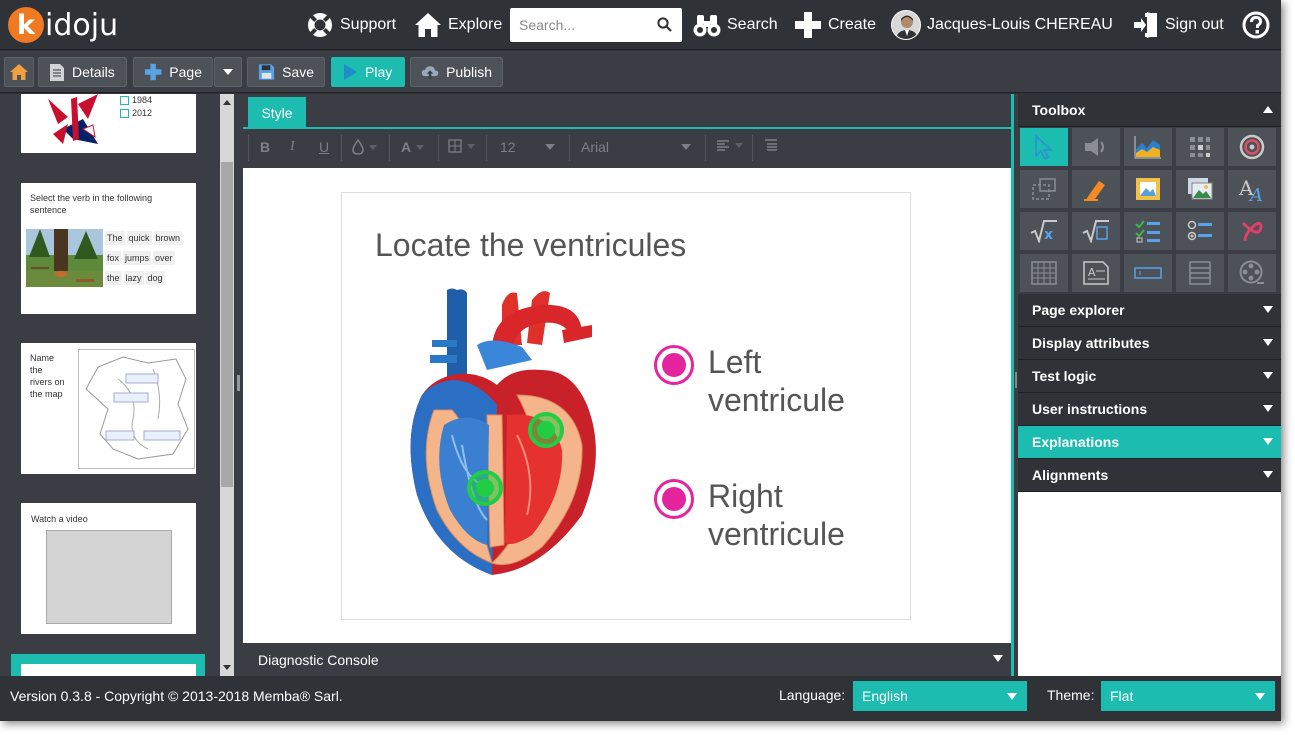 The width and height of the screenshot is (1295, 735). Describe the element at coordinates (761, 515) in the screenshot. I see `option-right-ventricle: Right ventricule` at that location.